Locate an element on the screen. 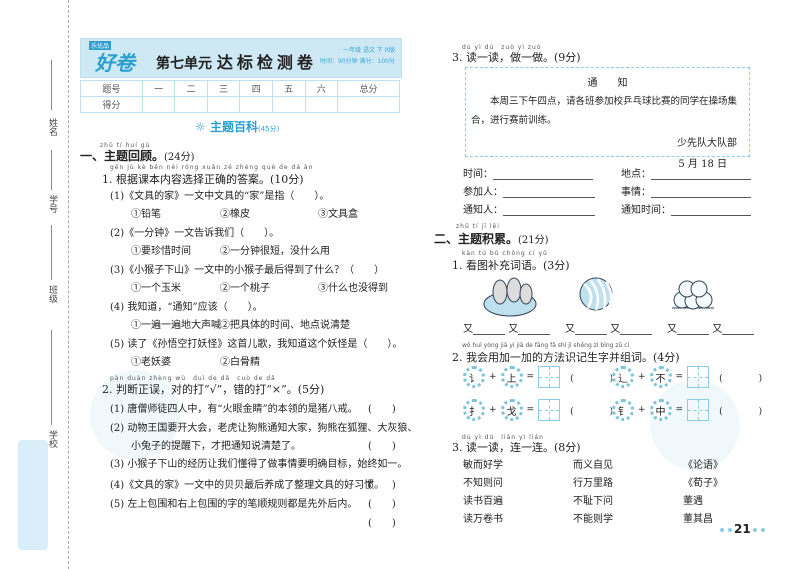  form-field: 通知时间： is located at coordinates (686, 208).